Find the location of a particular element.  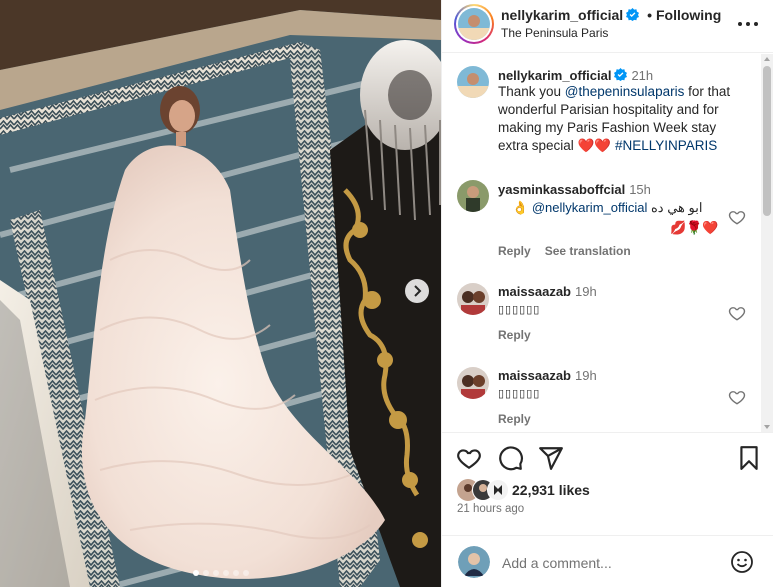

scroll-thumb is located at coordinates (767, 141).